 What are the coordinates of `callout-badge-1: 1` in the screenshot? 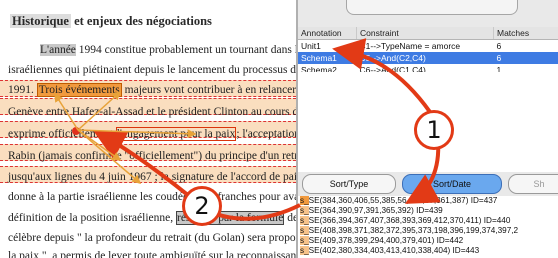 It's located at (434, 130).